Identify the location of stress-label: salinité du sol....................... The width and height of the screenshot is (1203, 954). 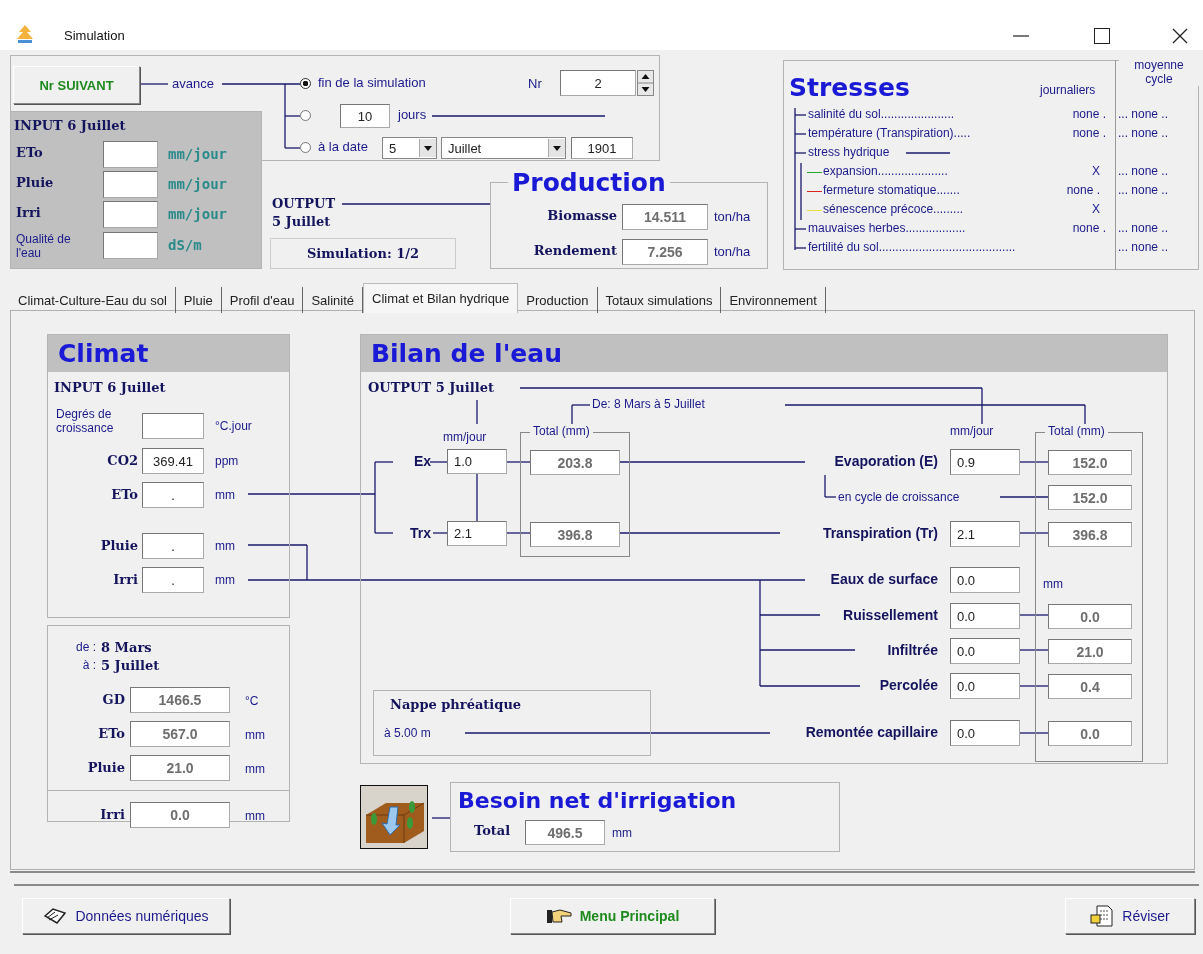
(881, 114).